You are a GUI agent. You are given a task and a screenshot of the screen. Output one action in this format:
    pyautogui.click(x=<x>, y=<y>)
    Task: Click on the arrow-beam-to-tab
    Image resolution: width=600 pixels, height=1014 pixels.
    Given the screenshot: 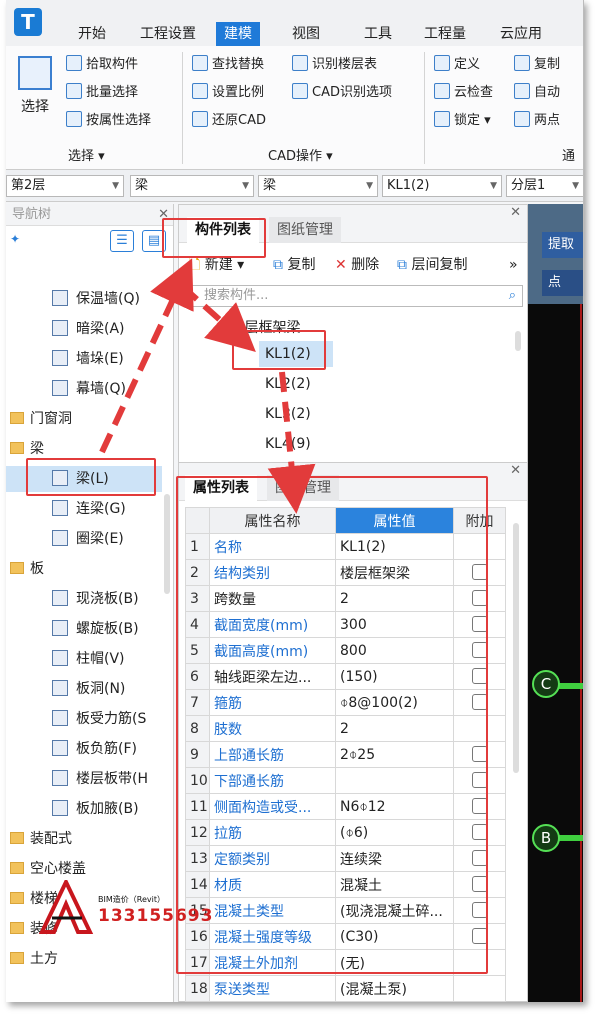 What is the action you would take?
    pyautogui.click(x=146, y=356)
    